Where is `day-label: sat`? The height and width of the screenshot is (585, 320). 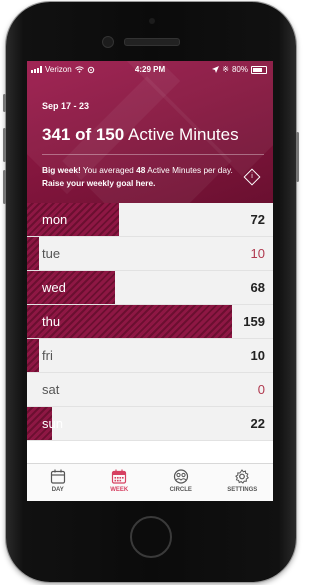
day-label: sat is located at coordinates (51, 389).